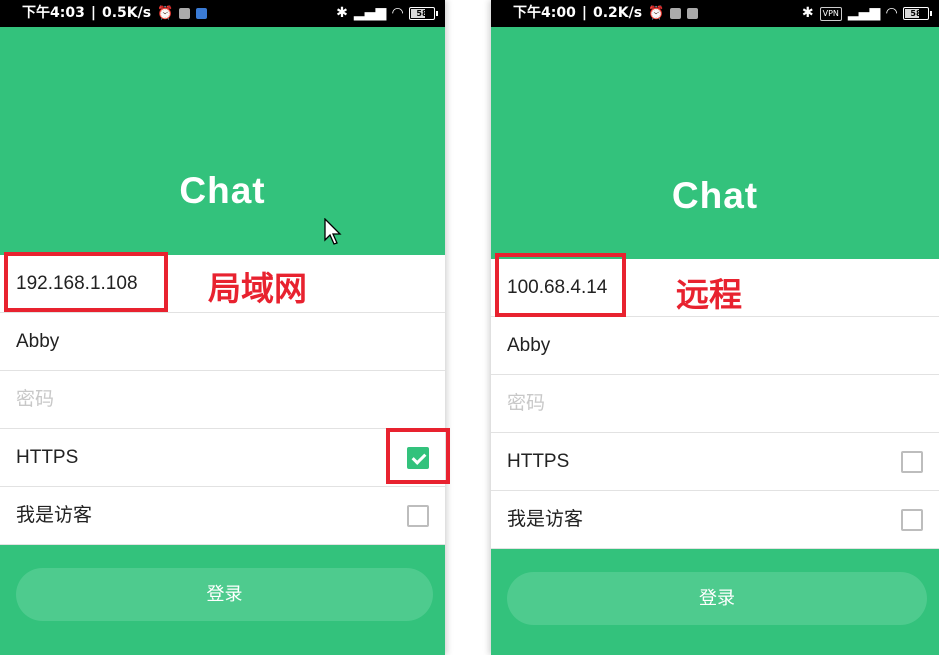 This screenshot has width=939, height=655. I want to click on vpn-icon: VPN, so click(830, 13).